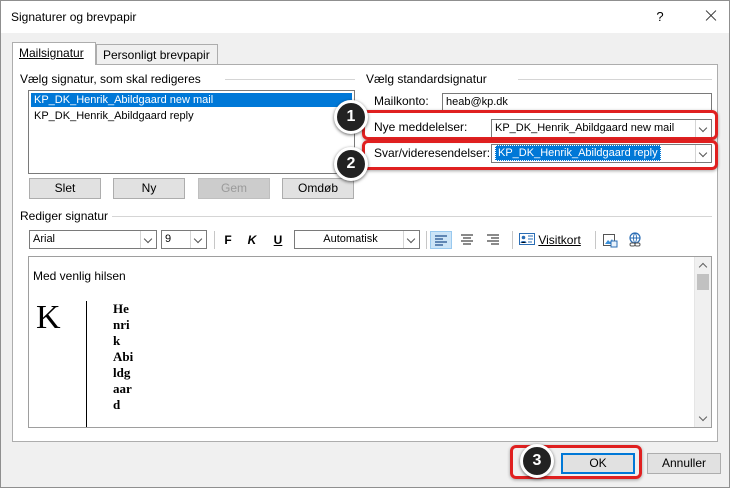  I want to click on save-button: Gem, so click(234, 188).